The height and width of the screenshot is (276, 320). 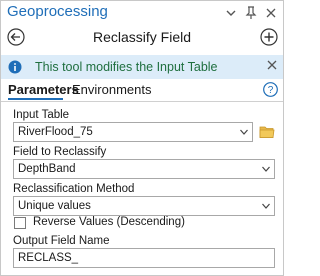 What do you see at coordinates (43, 89) in the screenshot?
I see `tab-parameters: Parameters` at bounding box center [43, 89].